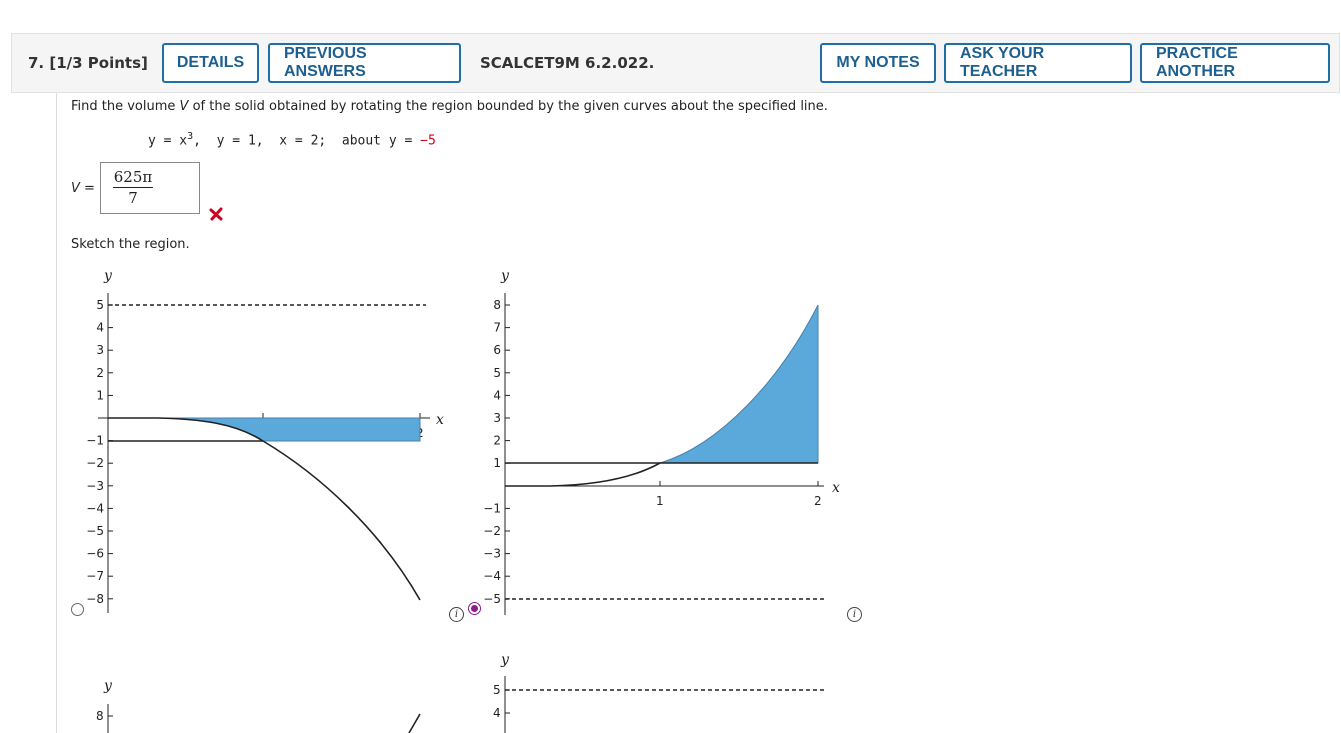 This screenshot has height=733, width=1341. Describe the element at coordinates (497, 463) in the screenshot. I see `graph-b-y-tick-label: 1` at that location.